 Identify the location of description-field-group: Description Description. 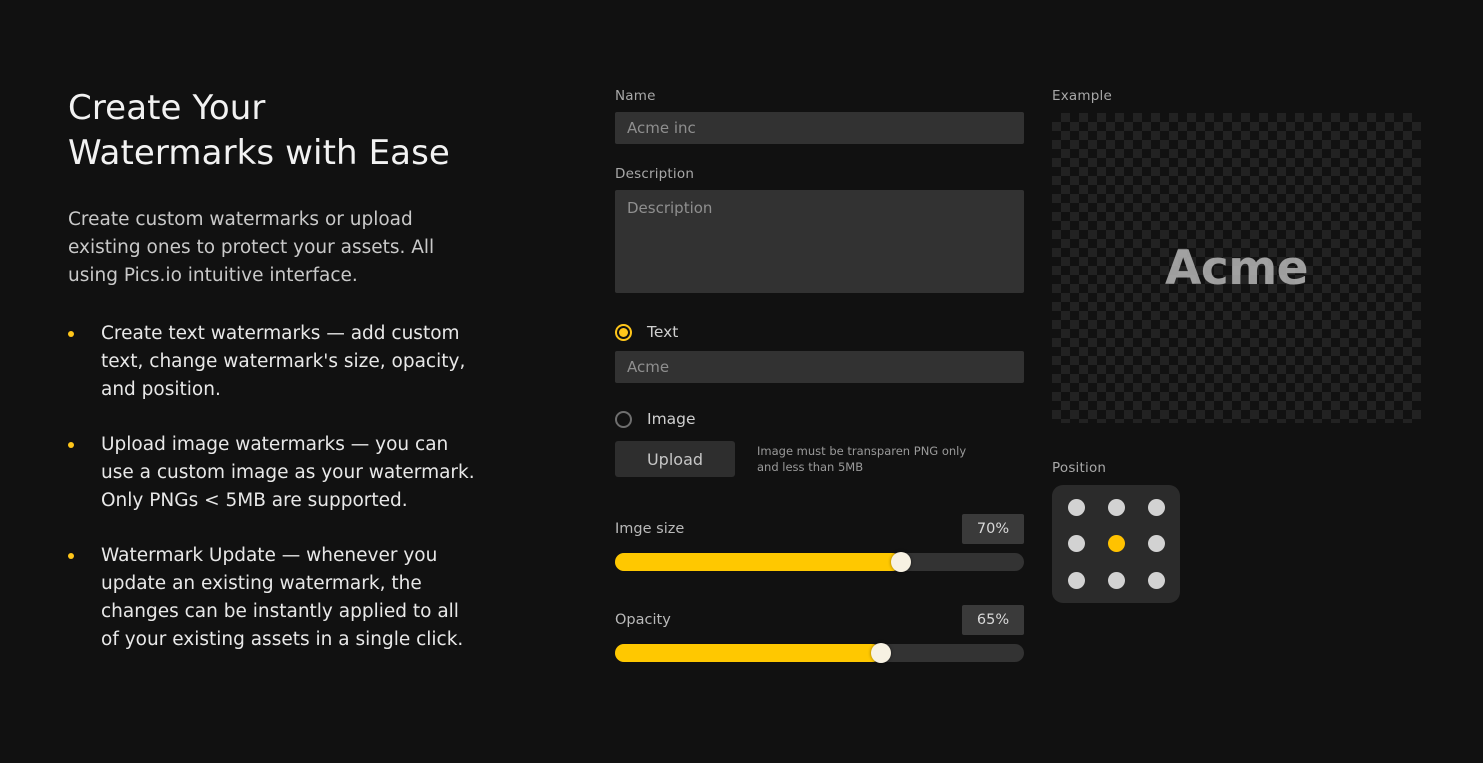
(819, 229).